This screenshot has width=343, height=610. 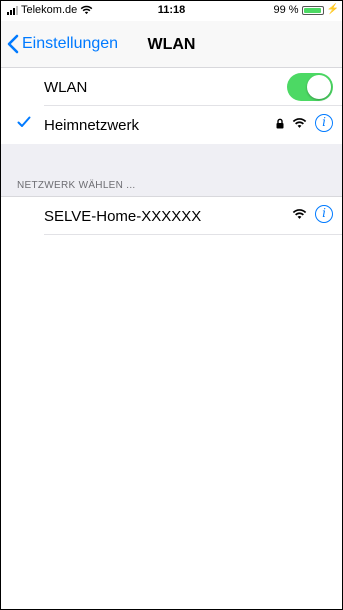 What do you see at coordinates (171, 11) in the screenshot?
I see `status-bar: Telekom.de 11:18 99 % ⚡` at bounding box center [171, 11].